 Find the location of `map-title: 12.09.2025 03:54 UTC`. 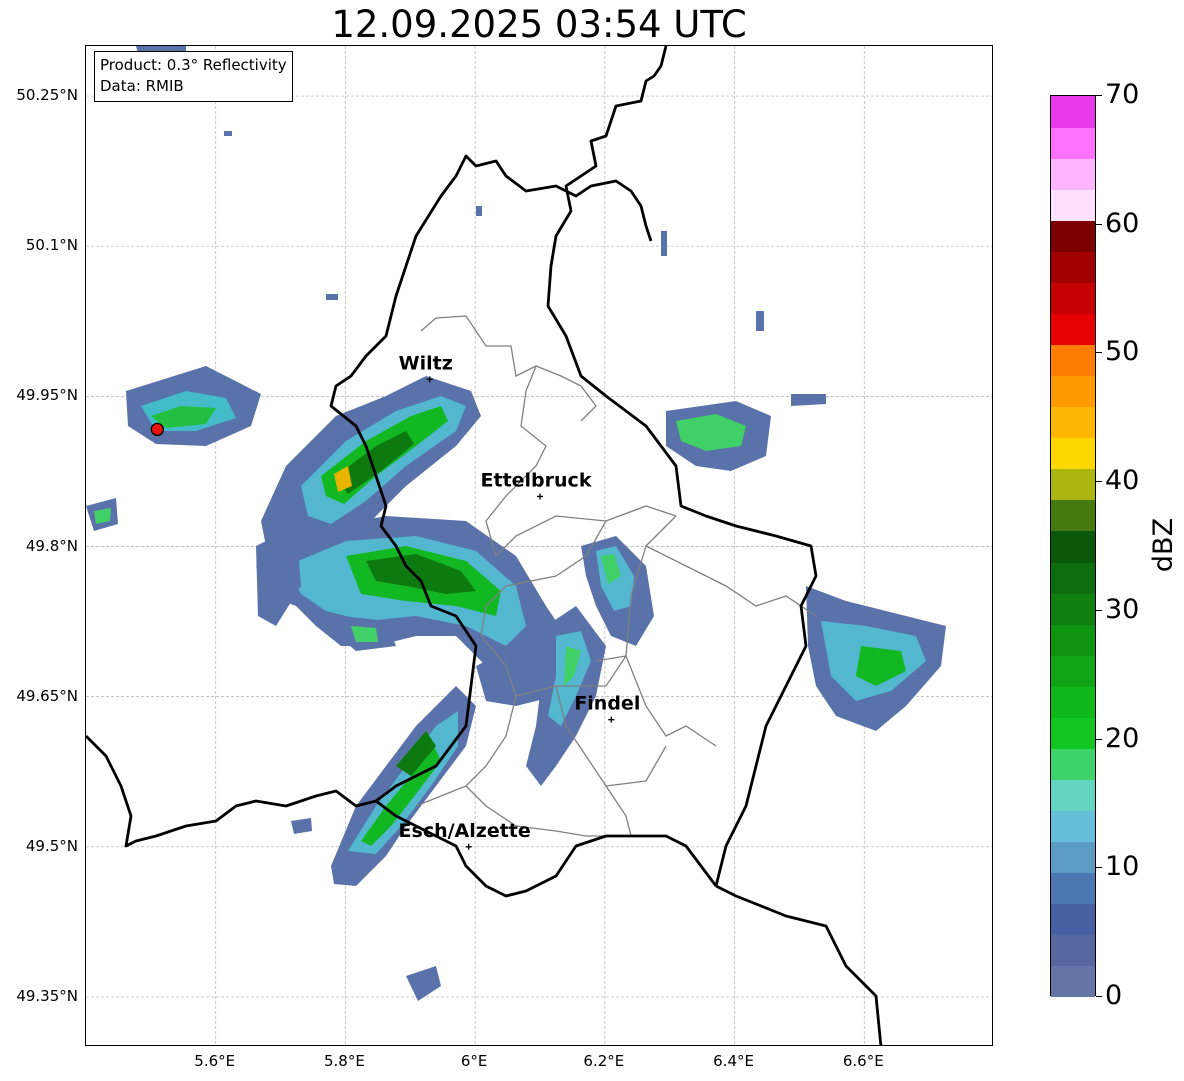

map-title: 12.09.2025 03:54 UTC is located at coordinates (539, 24).